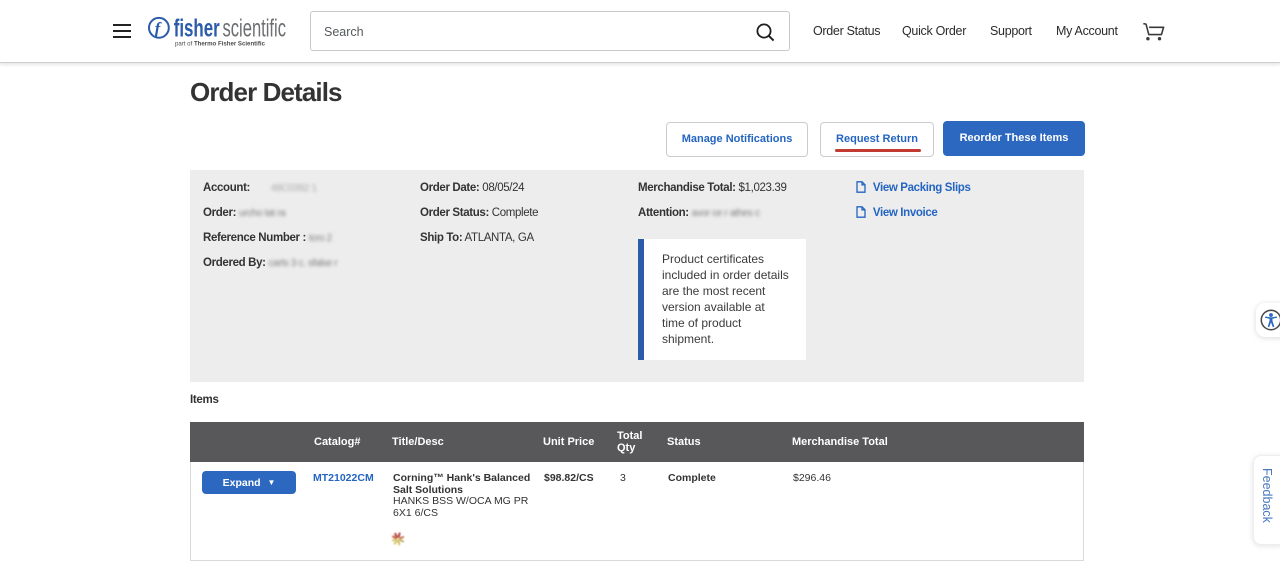 Image resolution: width=1280 pixels, height=567 pixels. I want to click on svg-text: f, so click(159, 28).